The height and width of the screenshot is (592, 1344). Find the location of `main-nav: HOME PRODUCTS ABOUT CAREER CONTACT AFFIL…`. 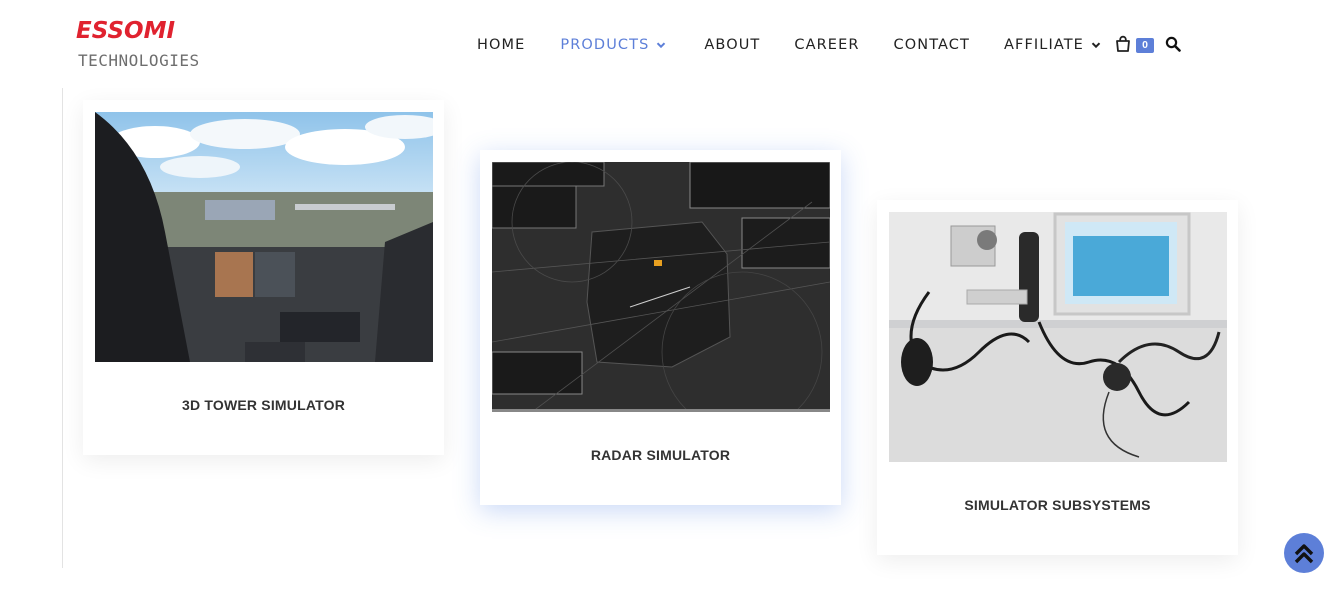

main-nav: HOME PRODUCTS ABOUT CAREER CONTACT AFFIL… is located at coordinates (789, 45).